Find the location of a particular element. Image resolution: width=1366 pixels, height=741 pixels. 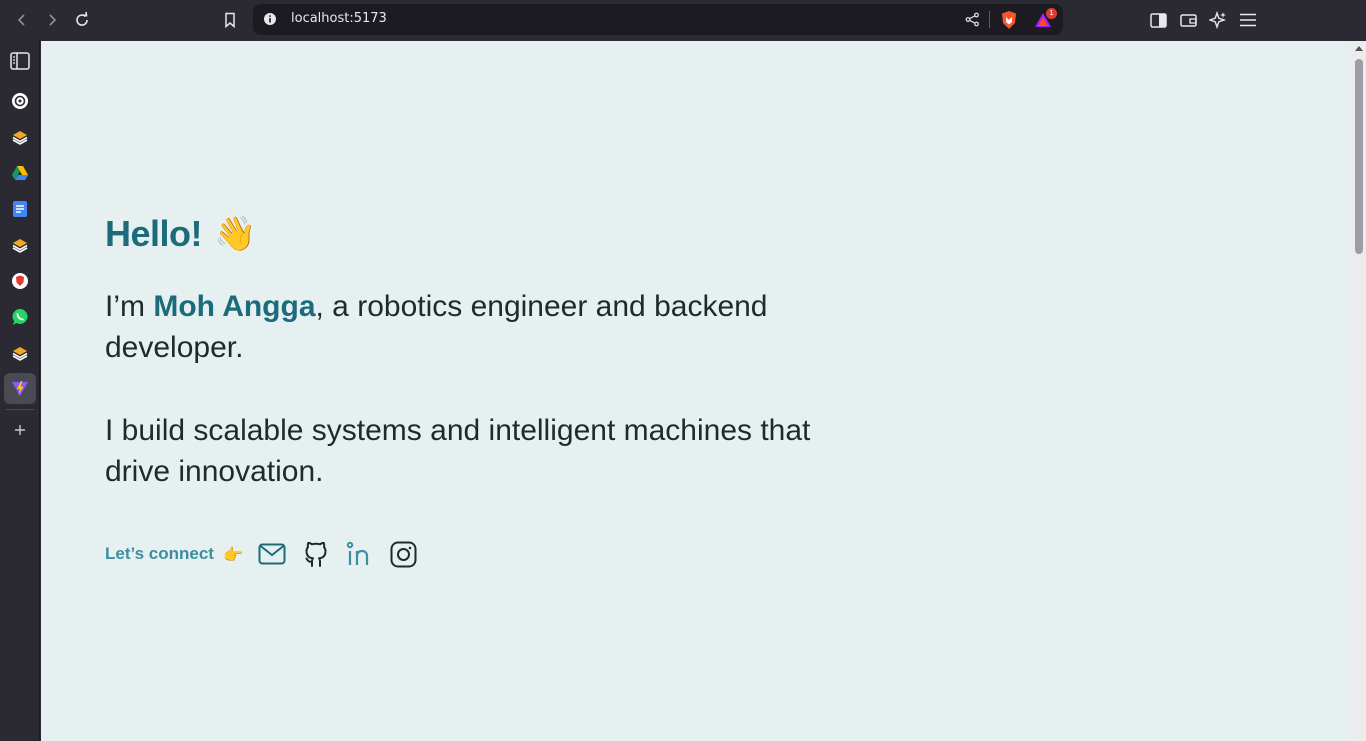

wallet-button is located at coordinates (1188, 20).